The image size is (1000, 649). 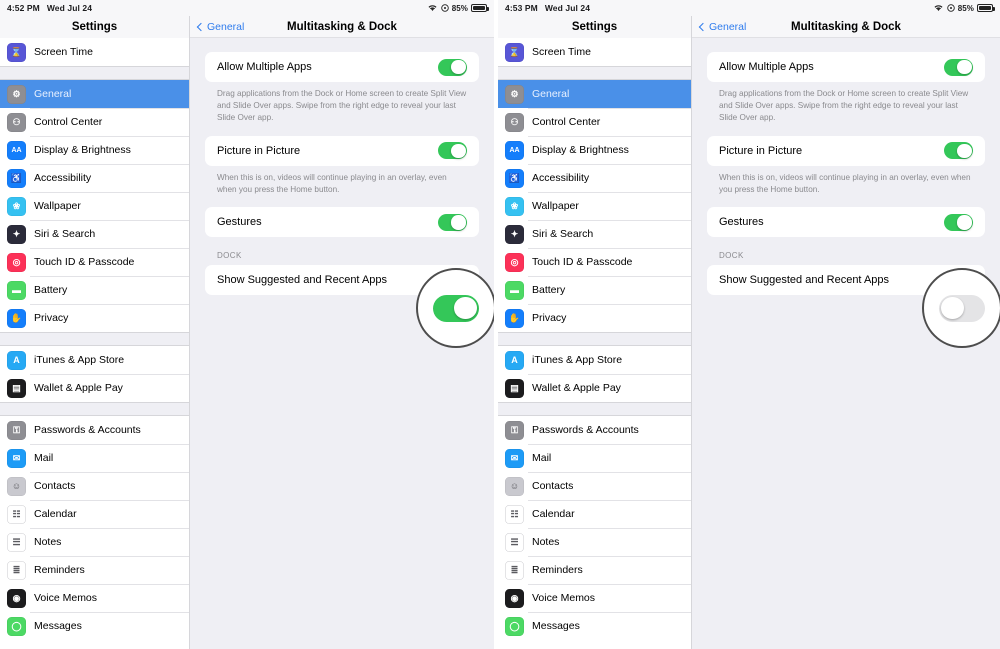 I want to click on rotation-lock-icon, so click(x=950, y=8).